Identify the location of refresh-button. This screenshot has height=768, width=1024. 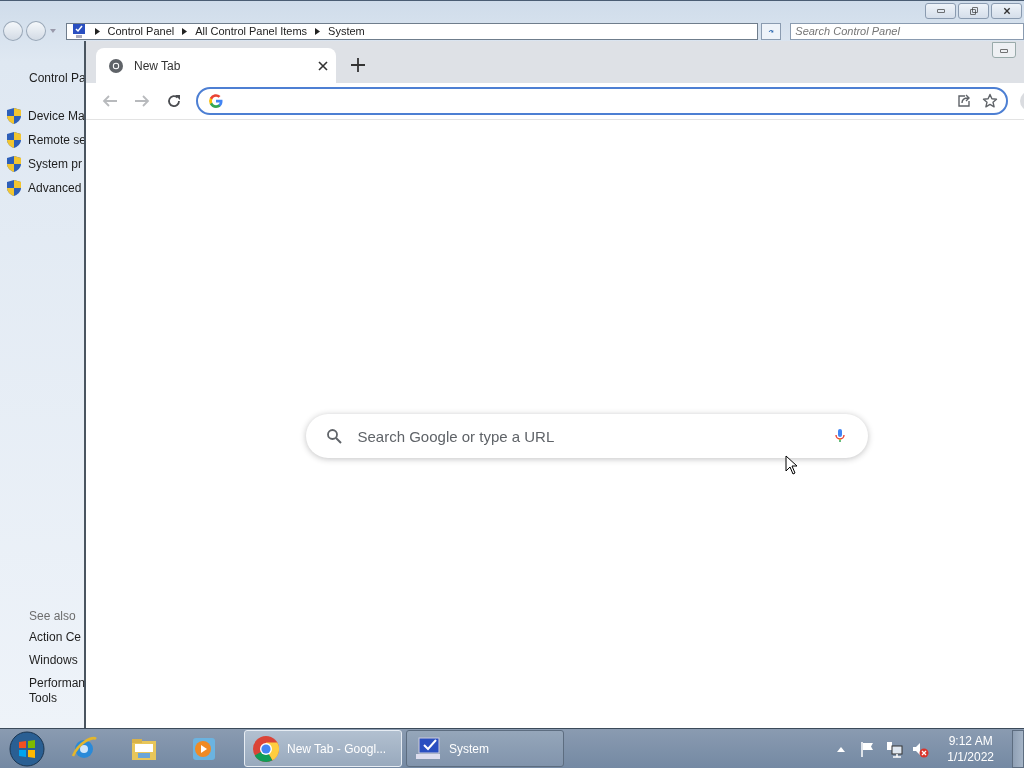
(771, 31).